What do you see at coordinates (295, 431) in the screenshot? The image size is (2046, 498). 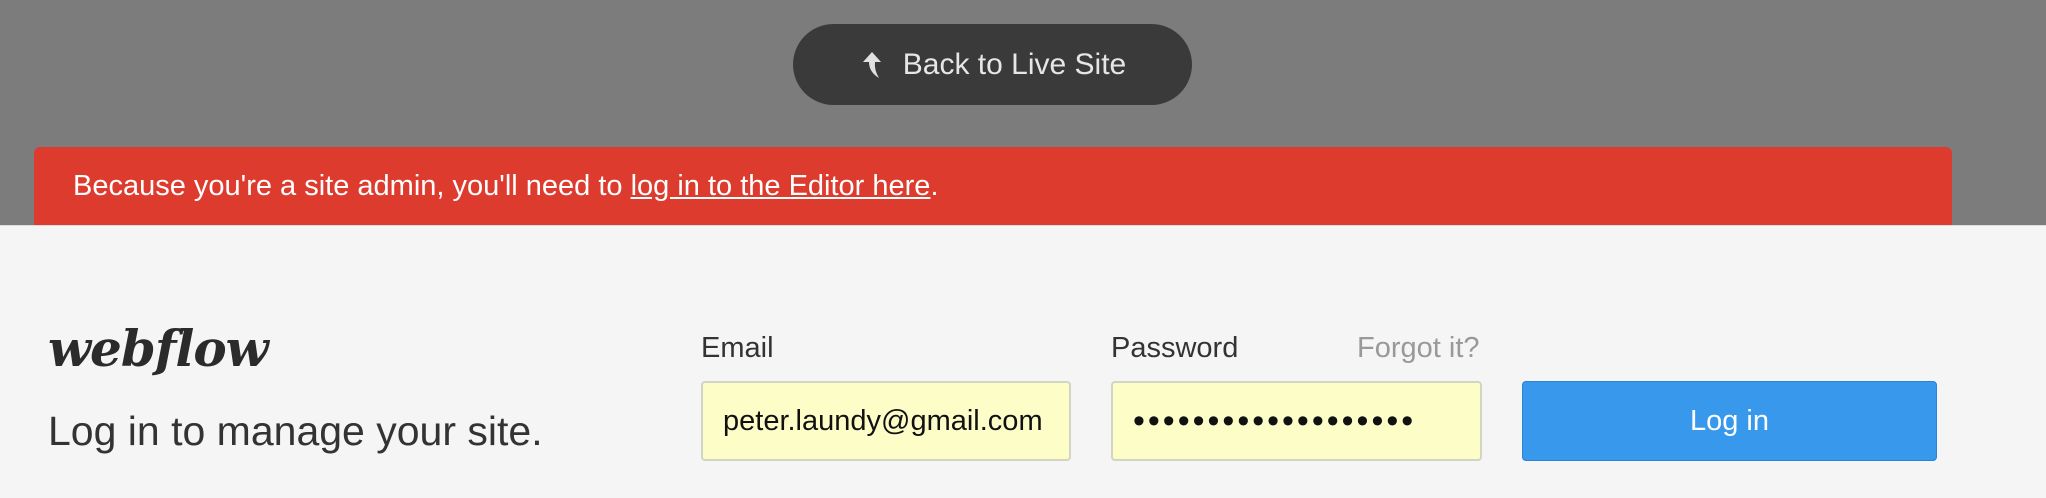 I see `login-tagline: Log in to manage your site.` at bounding box center [295, 431].